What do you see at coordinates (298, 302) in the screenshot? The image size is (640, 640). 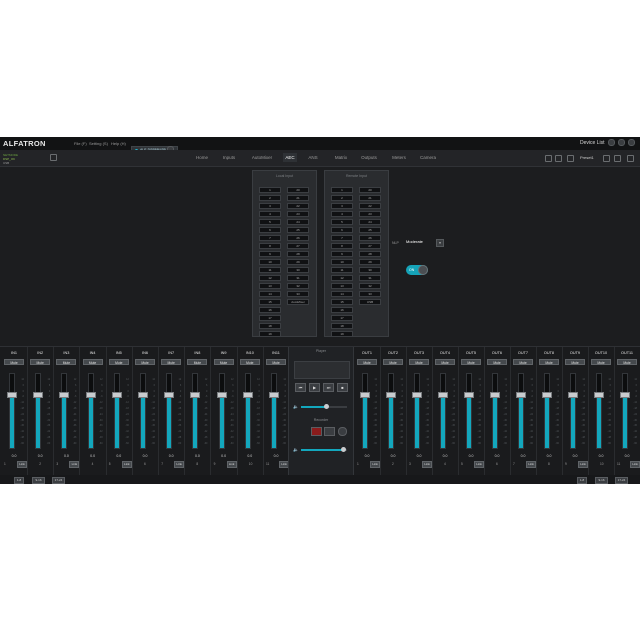 I see `route-cell: AutoMixer` at bounding box center [298, 302].